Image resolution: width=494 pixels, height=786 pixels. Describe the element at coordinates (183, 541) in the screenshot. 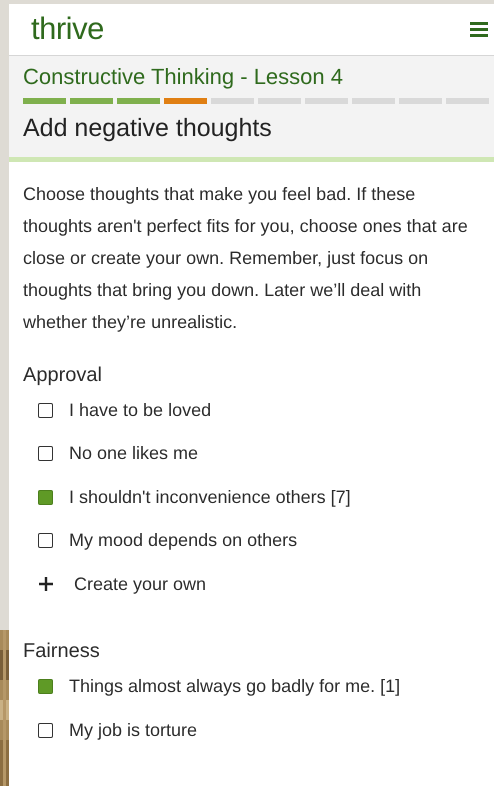

I see `thought-label: My mood depends on others` at that location.